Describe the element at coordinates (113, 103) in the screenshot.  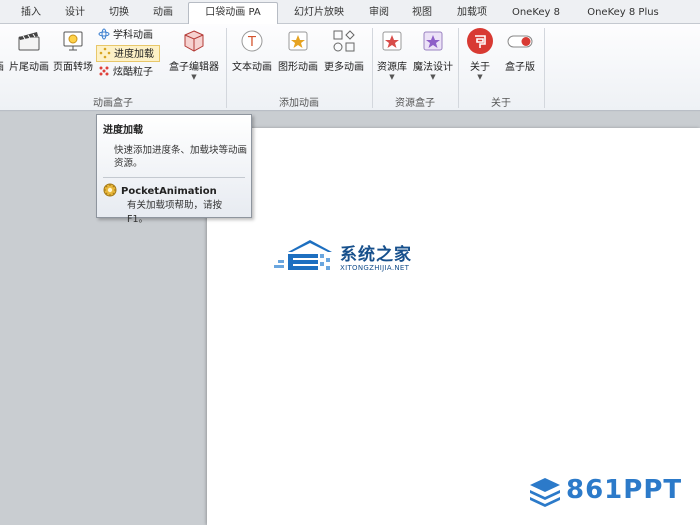
I see `group-label-anim-box: 动画盒子` at that location.